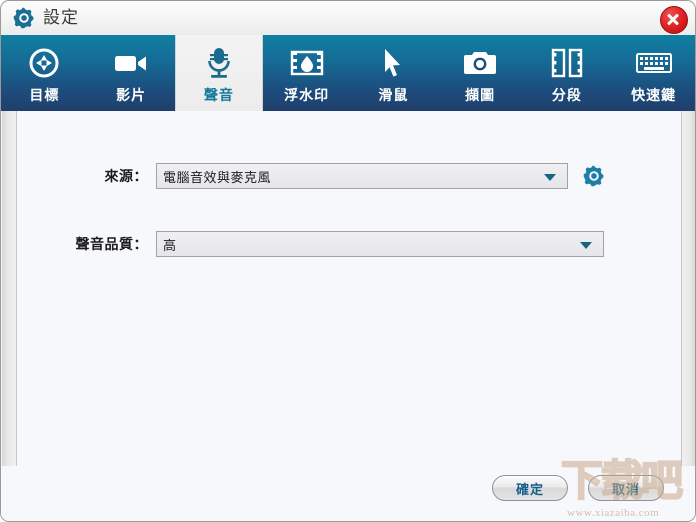 The width and height of the screenshot is (696, 522). Describe the element at coordinates (674, 20) in the screenshot. I see `close-icon` at that location.